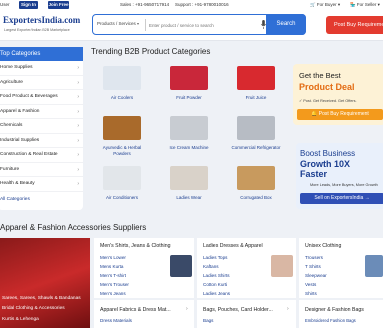 Image resolution: width=383 pixels, height=328 pixels. I want to click on category-link: Sleepwear, so click(316, 275).